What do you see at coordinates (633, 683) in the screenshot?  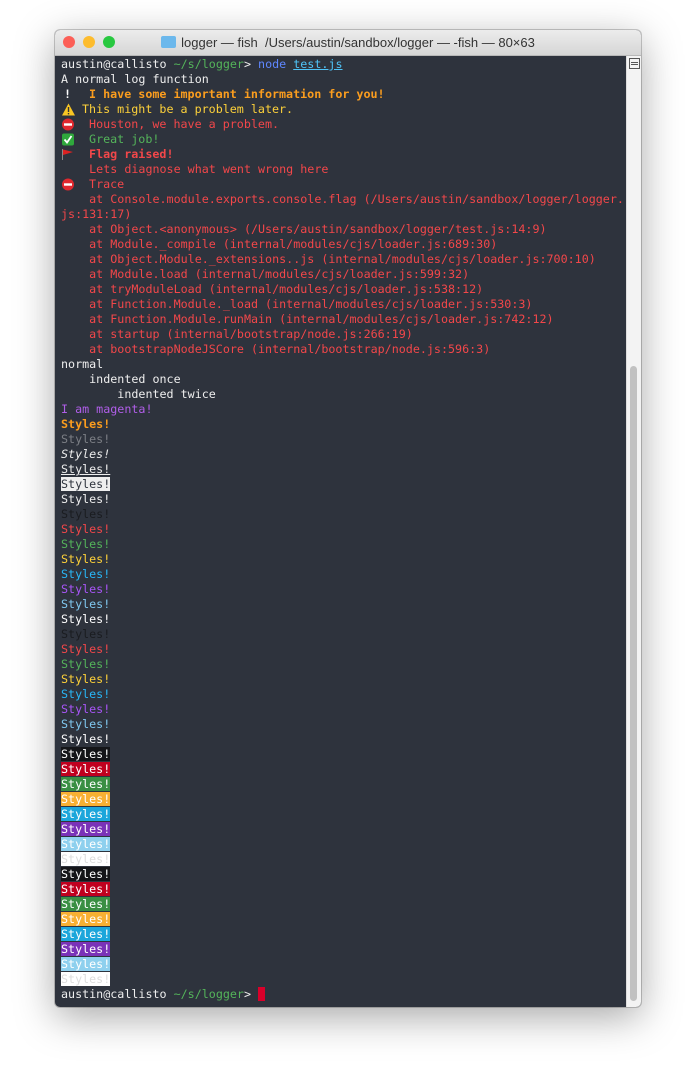 I see `scrollbar-thumb` at bounding box center [633, 683].